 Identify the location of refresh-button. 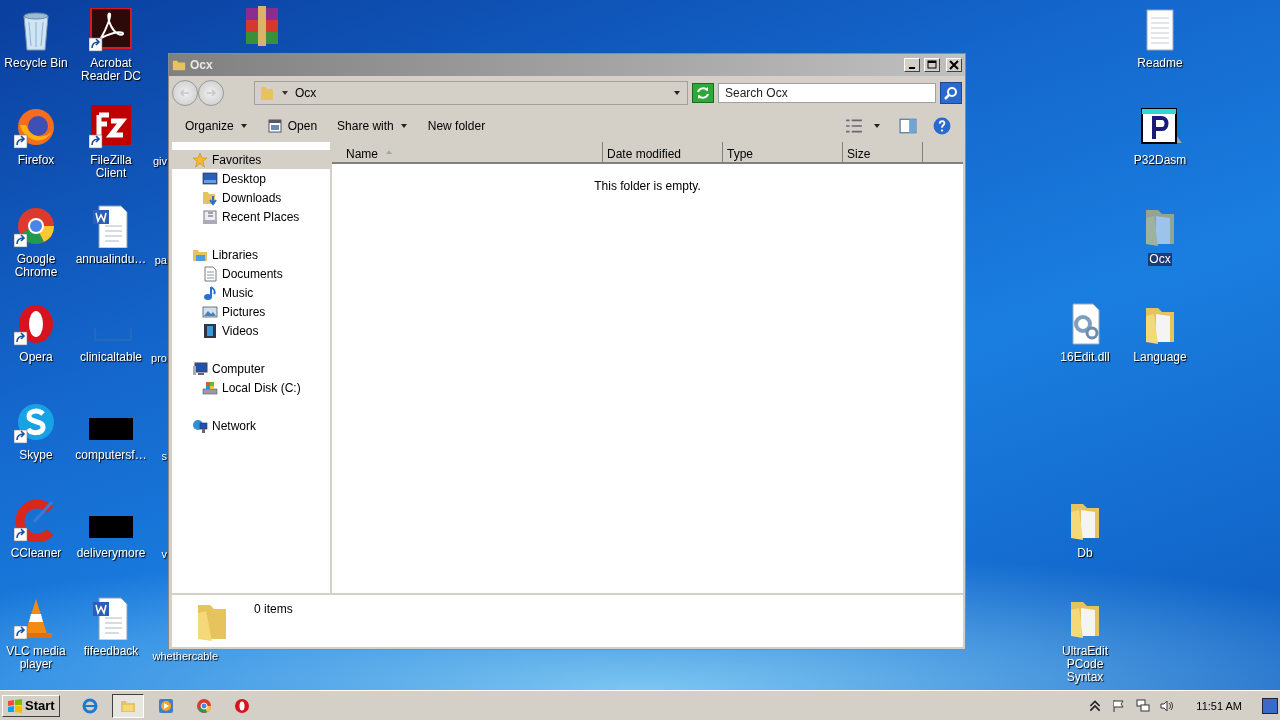
(703, 93).